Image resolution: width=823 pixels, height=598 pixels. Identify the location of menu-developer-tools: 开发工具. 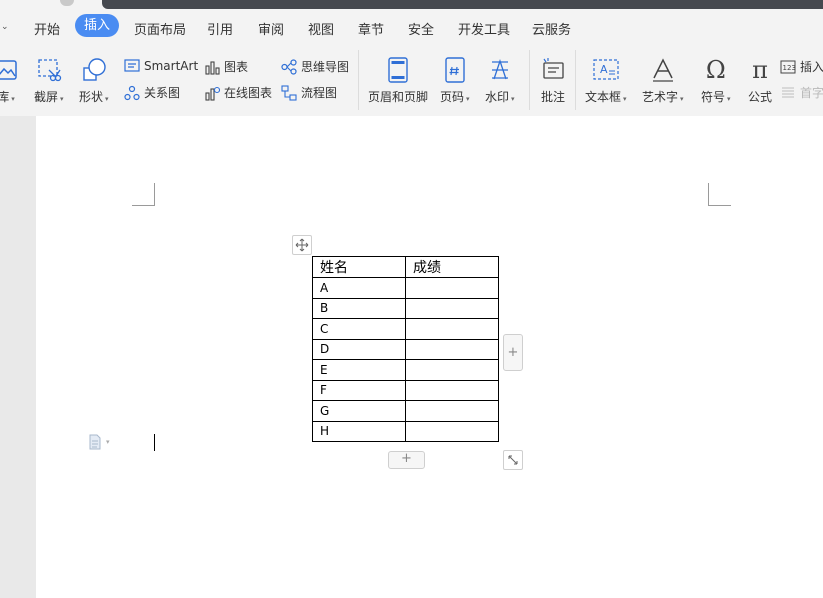
(484, 28).